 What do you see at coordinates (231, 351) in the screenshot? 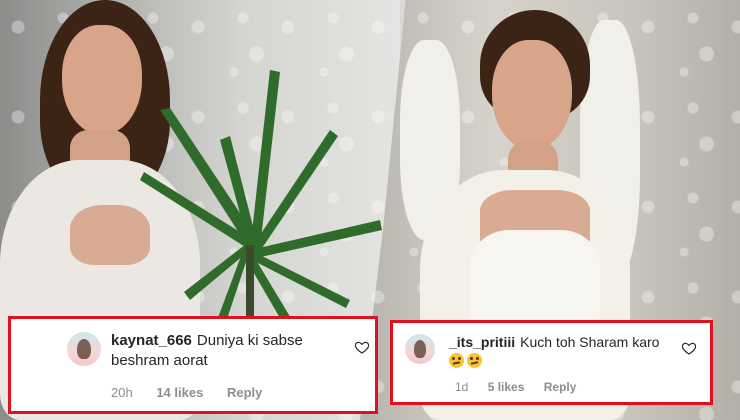
I see `comment-body: kaynat_666 Duniya ki sabse beshram aorat` at bounding box center [231, 351].